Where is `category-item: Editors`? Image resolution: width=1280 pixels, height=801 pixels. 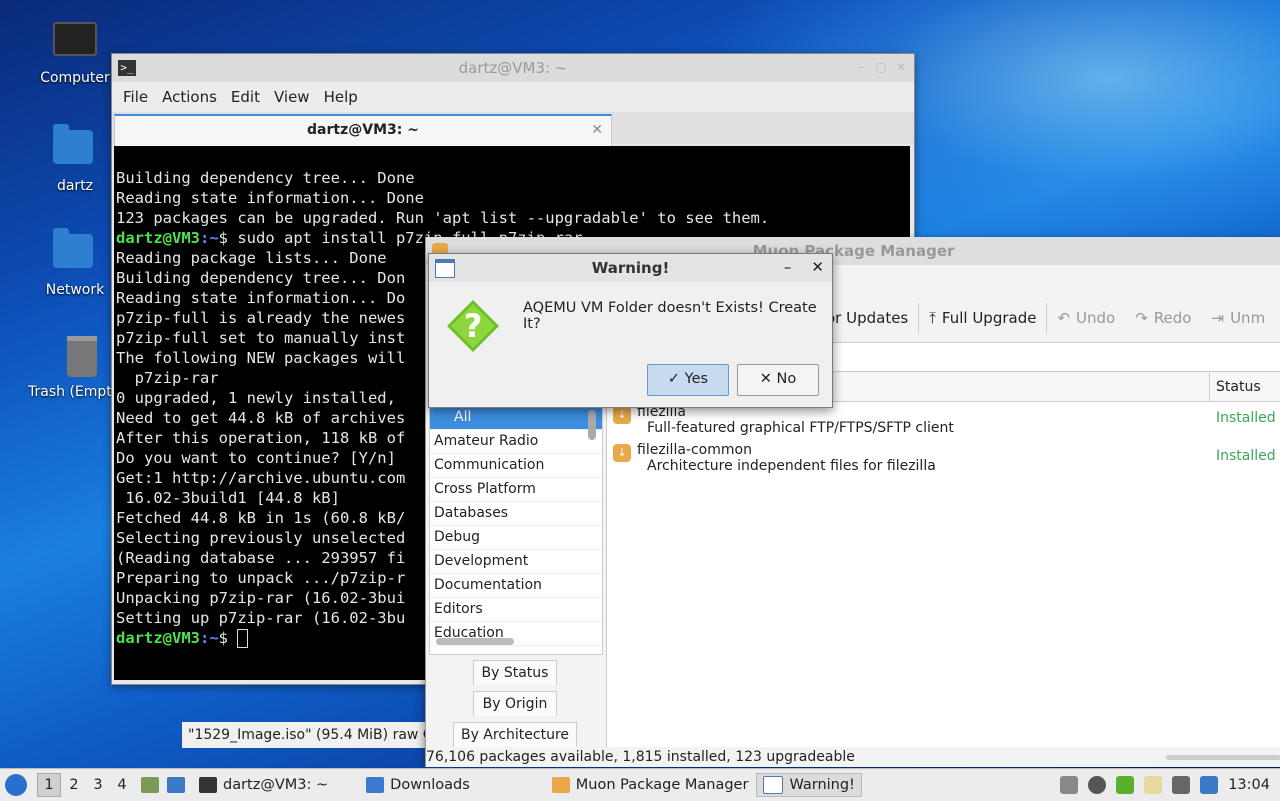
category-item: Editors is located at coordinates (516, 610).